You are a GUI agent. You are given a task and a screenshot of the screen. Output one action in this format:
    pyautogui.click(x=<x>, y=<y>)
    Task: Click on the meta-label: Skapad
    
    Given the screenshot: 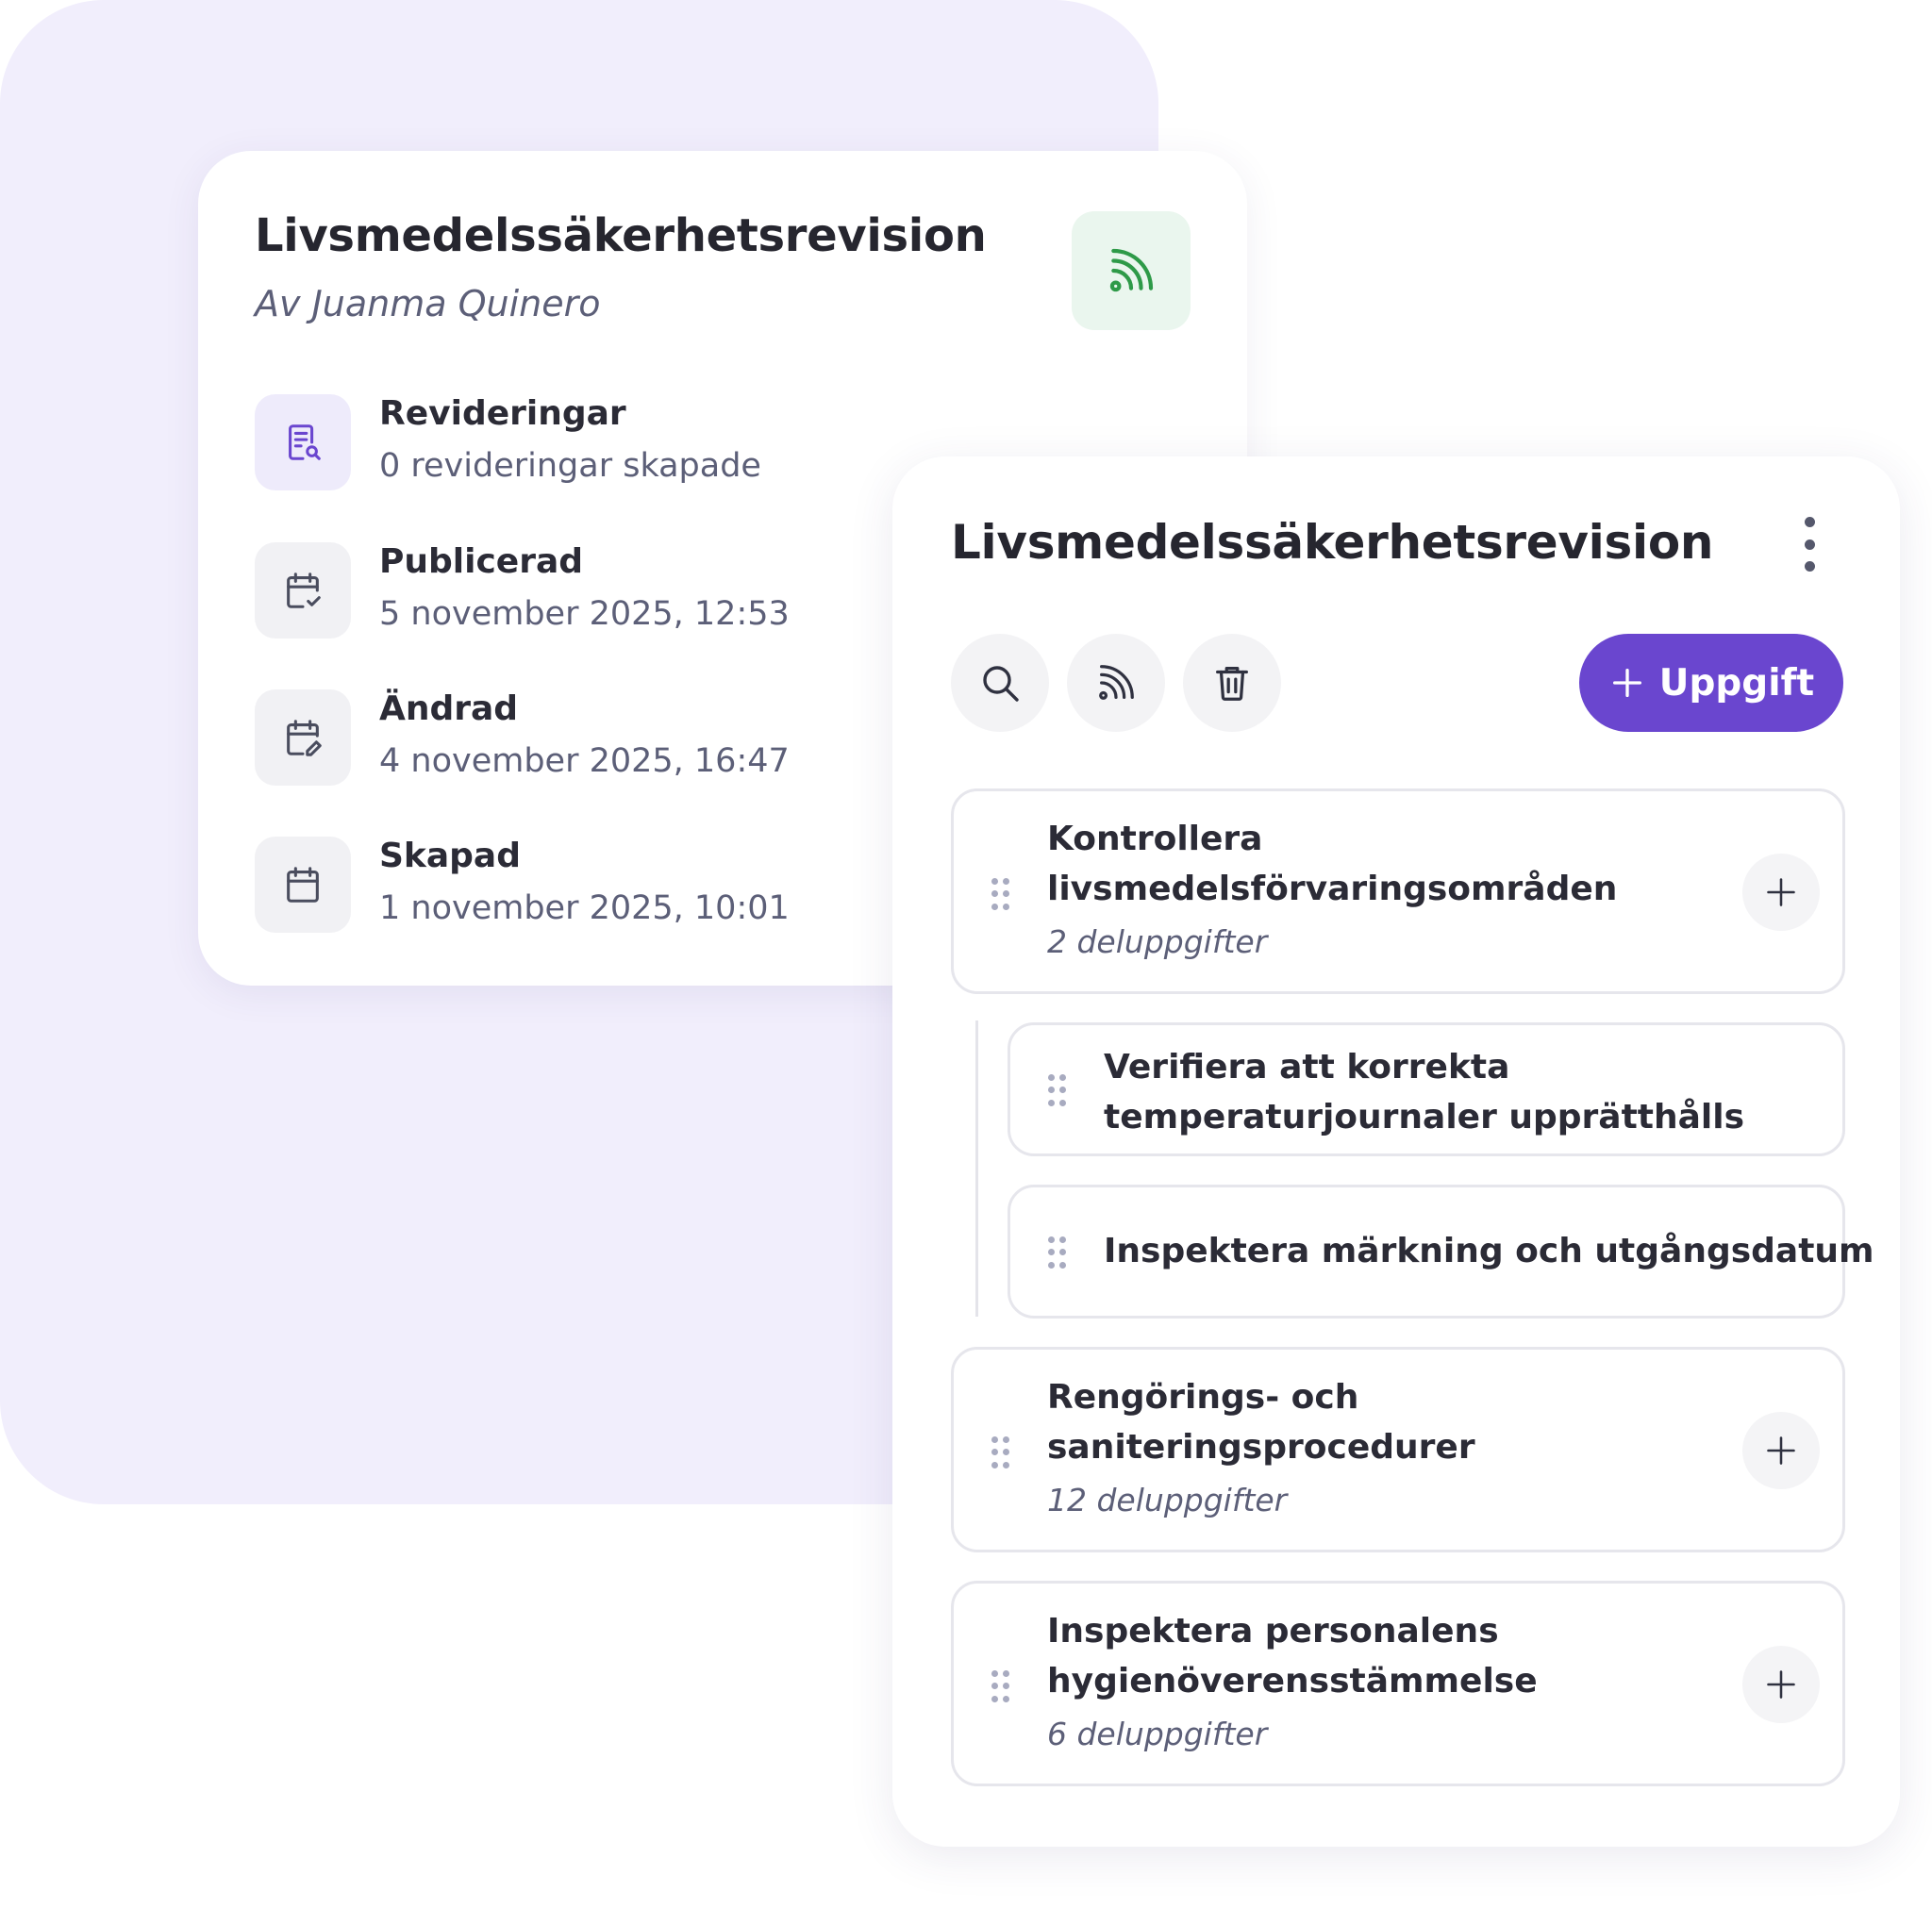 What is the action you would take?
    pyautogui.click(x=450, y=856)
    